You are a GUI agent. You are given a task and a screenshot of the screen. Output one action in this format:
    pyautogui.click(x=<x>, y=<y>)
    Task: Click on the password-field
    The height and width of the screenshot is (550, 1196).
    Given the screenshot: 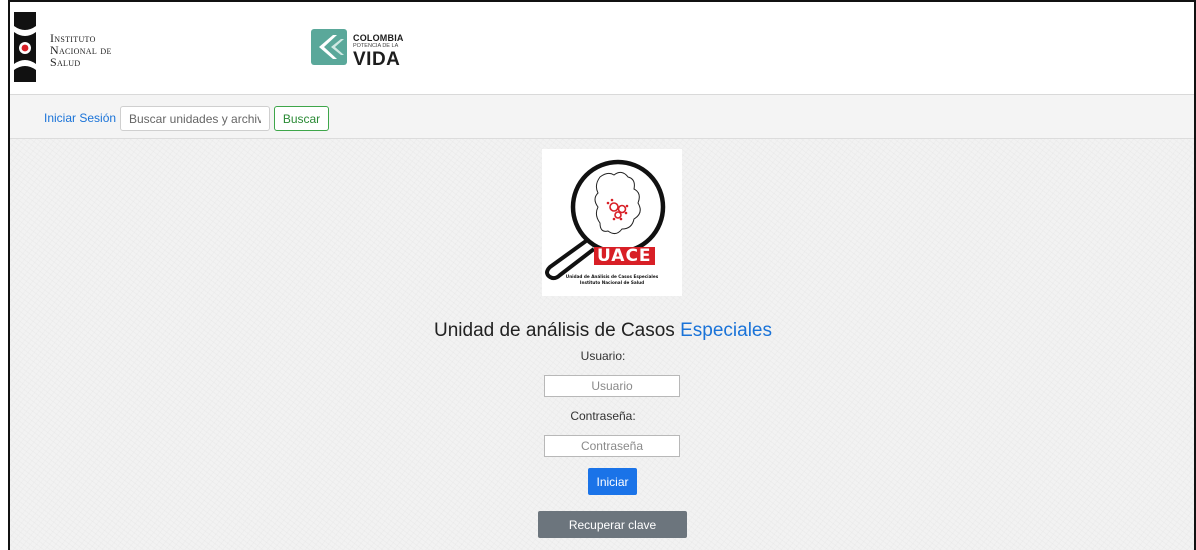 What is the action you would take?
    pyautogui.click(x=612, y=446)
    